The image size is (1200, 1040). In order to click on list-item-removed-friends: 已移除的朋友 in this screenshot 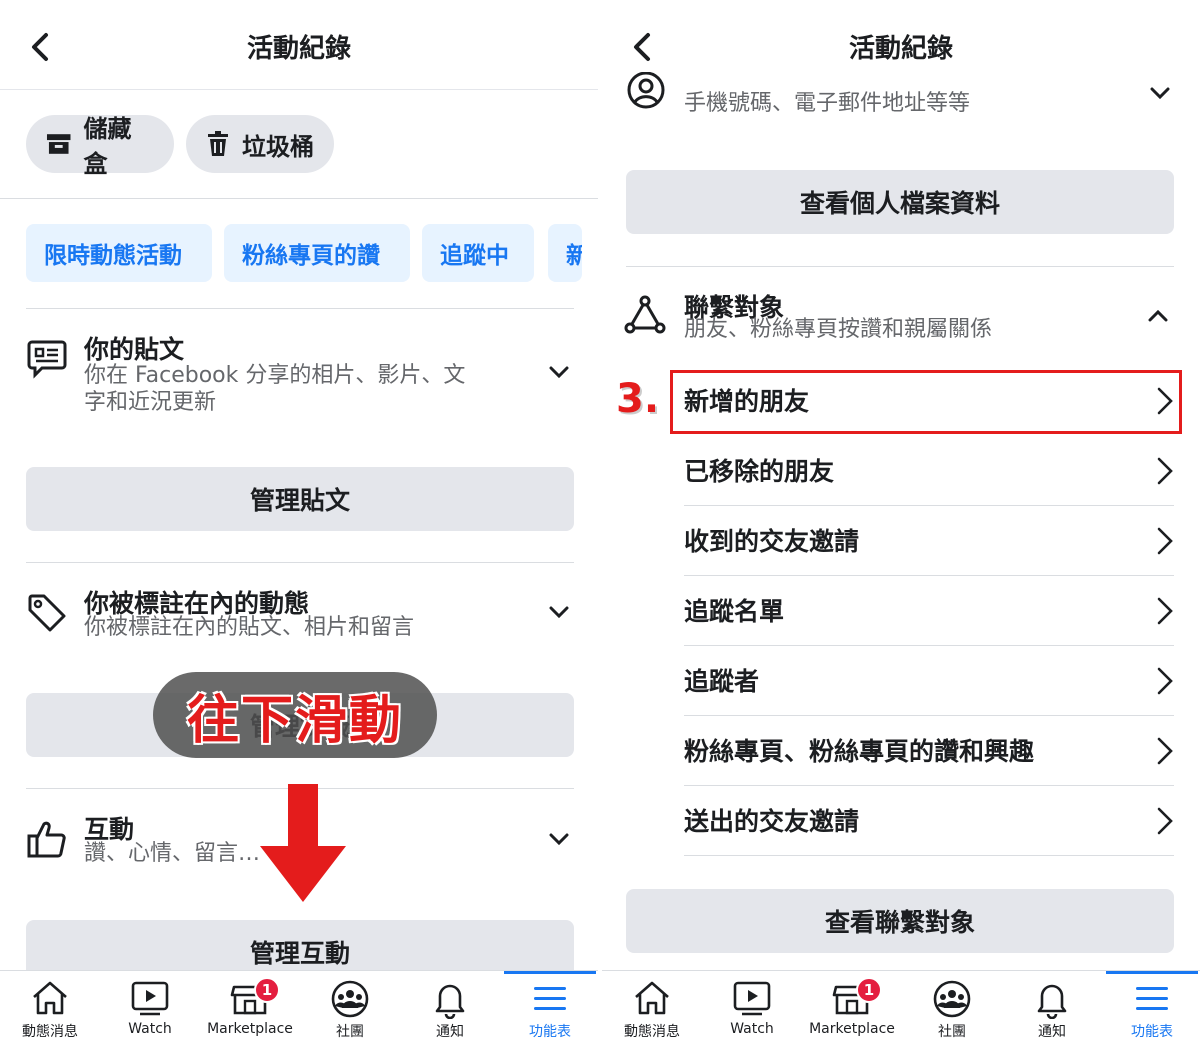, I will do `click(929, 471)`.